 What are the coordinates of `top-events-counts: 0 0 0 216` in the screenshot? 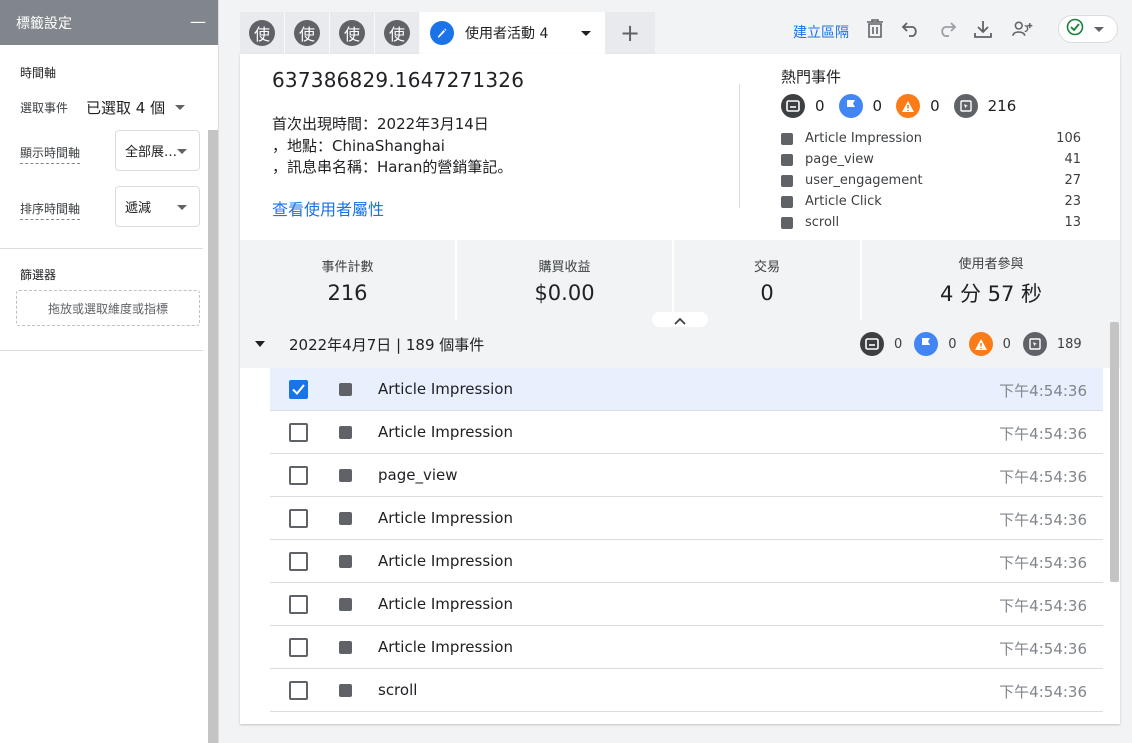 It's located at (905, 106).